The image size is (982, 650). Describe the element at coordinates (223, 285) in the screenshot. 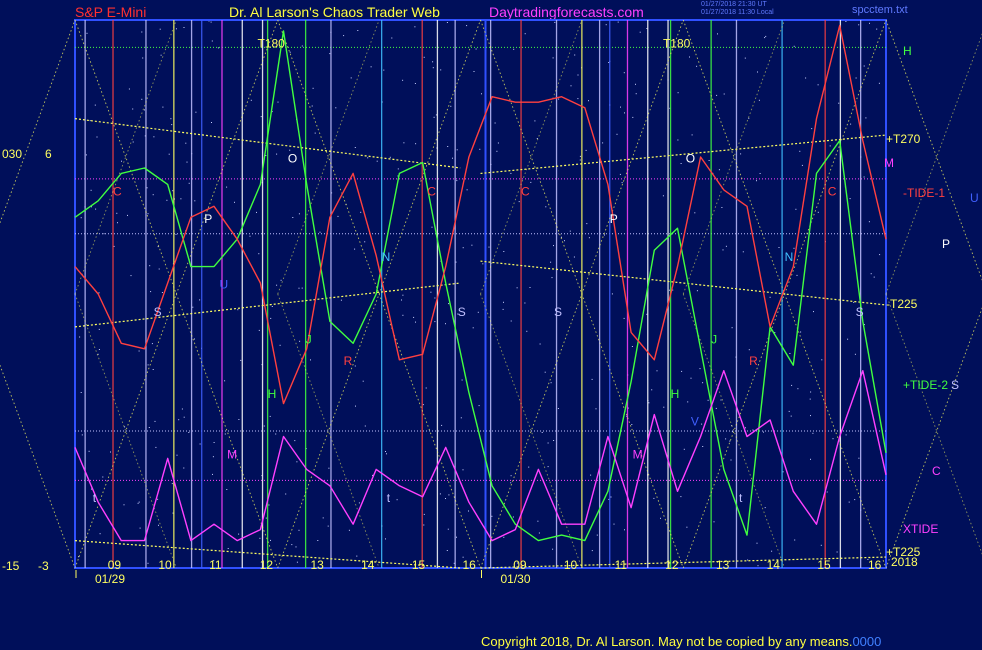

I see `chart-marker-label: U` at that location.